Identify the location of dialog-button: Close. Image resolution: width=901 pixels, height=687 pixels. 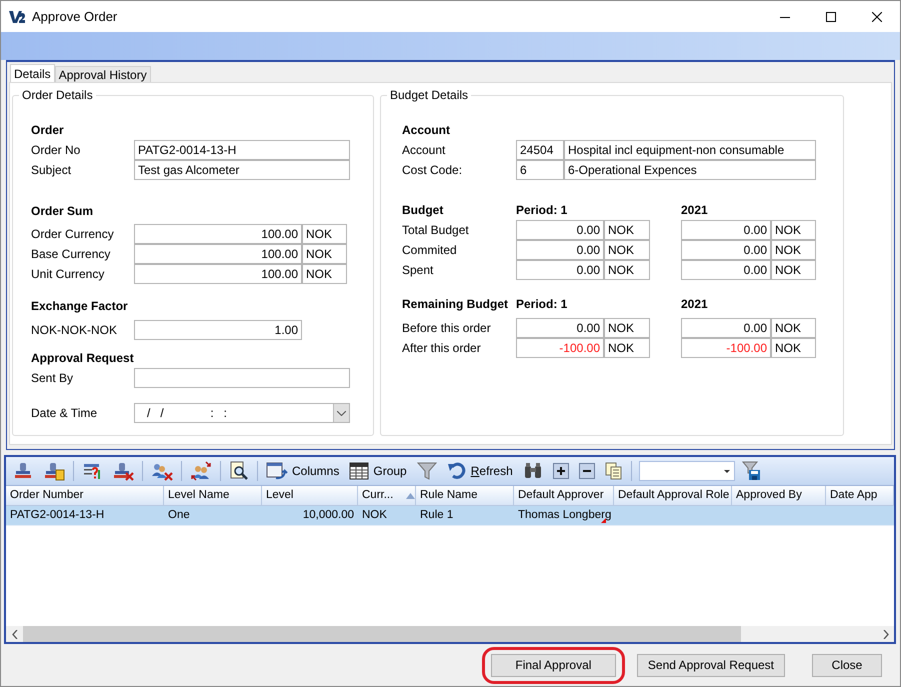
(847, 665).